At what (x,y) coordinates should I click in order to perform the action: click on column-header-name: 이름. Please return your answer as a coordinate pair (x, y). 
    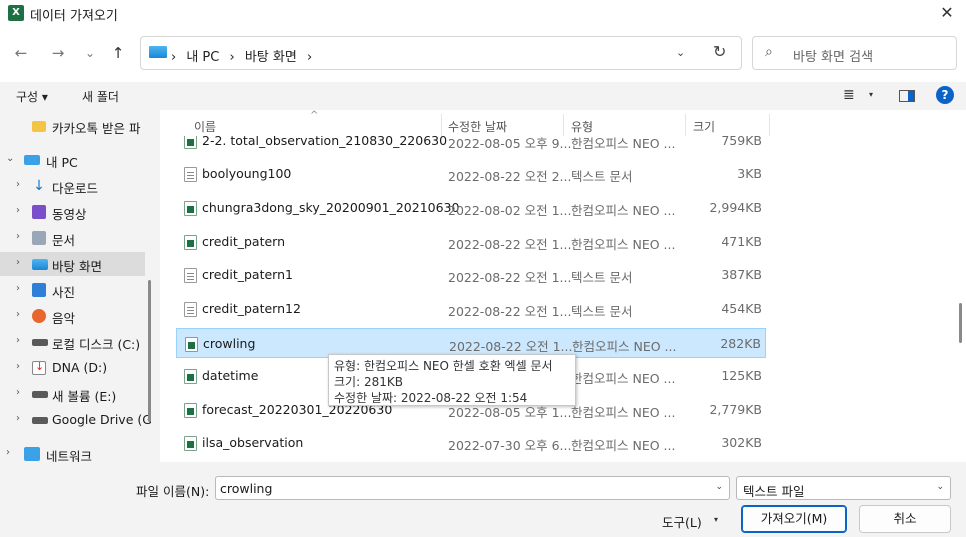
    Looking at the image, I should click on (205, 126).